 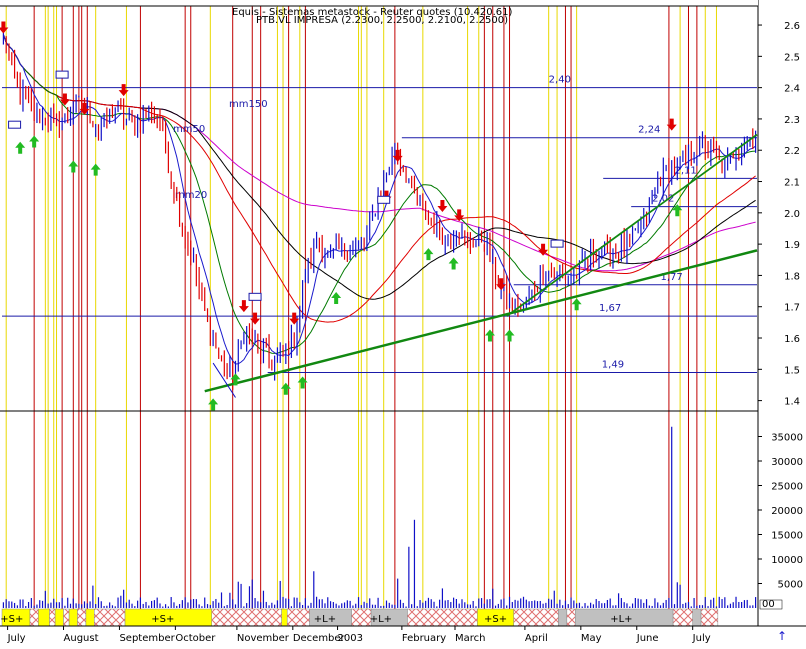 What do you see at coordinates (613, 364) in the screenshot?
I see `level-label: 1,49` at bounding box center [613, 364].